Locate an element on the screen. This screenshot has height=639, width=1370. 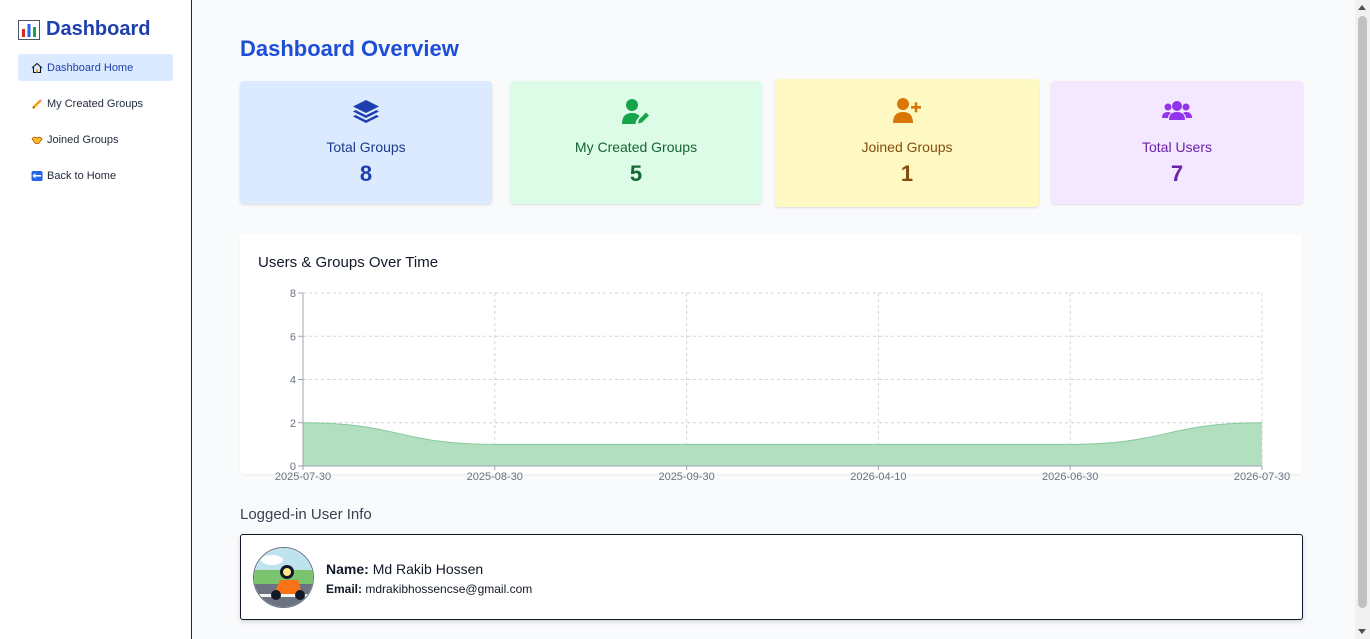
stat-label: Joined Groups is located at coordinates (907, 147).